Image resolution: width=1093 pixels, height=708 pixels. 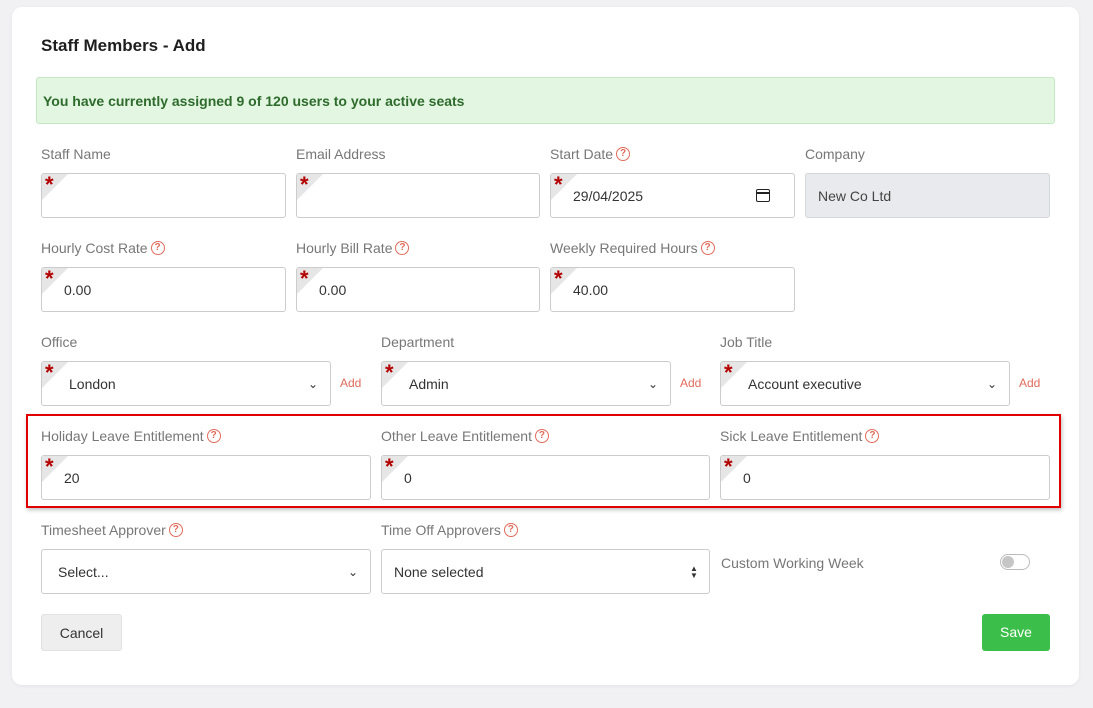 I want to click on cancel-button: Cancel, so click(x=81, y=632).